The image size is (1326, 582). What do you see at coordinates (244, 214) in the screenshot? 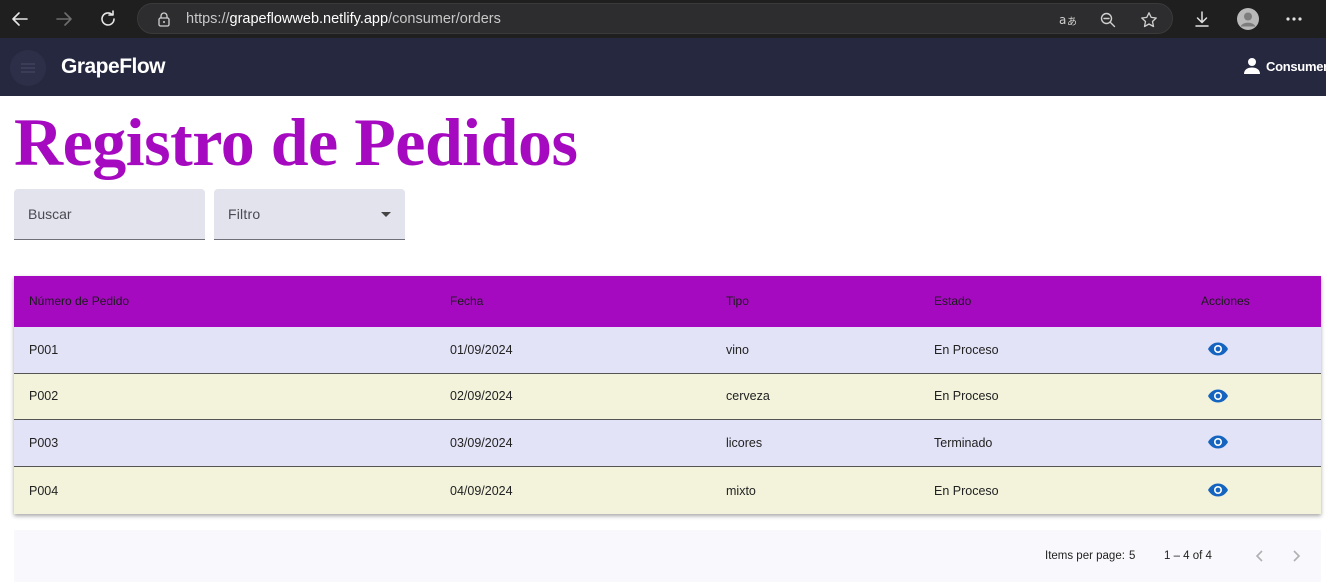
I see `filter-label: Filtro` at bounding box center [244, 214].